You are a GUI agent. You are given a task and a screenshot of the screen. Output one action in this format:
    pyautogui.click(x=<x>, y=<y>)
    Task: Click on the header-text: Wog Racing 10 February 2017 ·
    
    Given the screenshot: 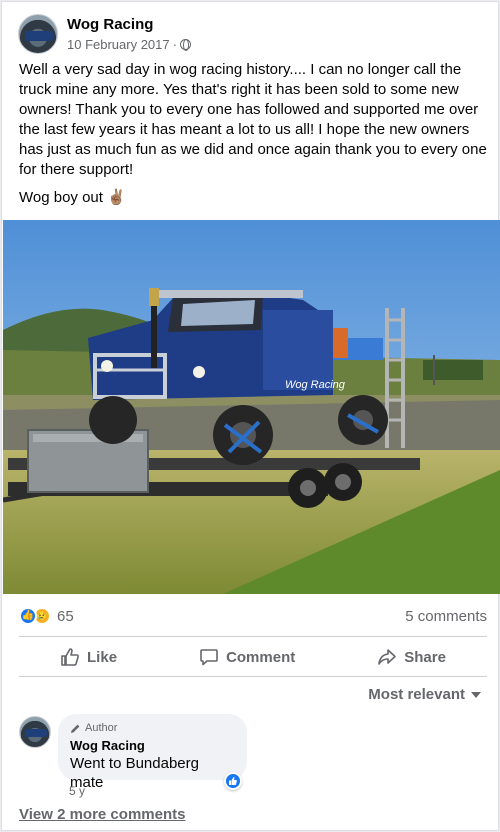 What is the action you would take?
    pyautogui.click(x=129, y=34)
    